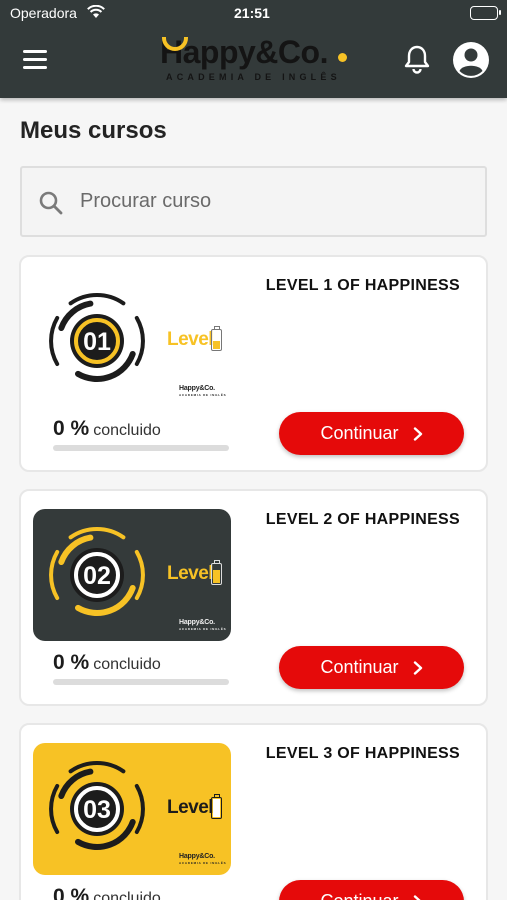  I want to click on course-title: LEVEL 1 OF HAPPINESS, so click(362, 285).